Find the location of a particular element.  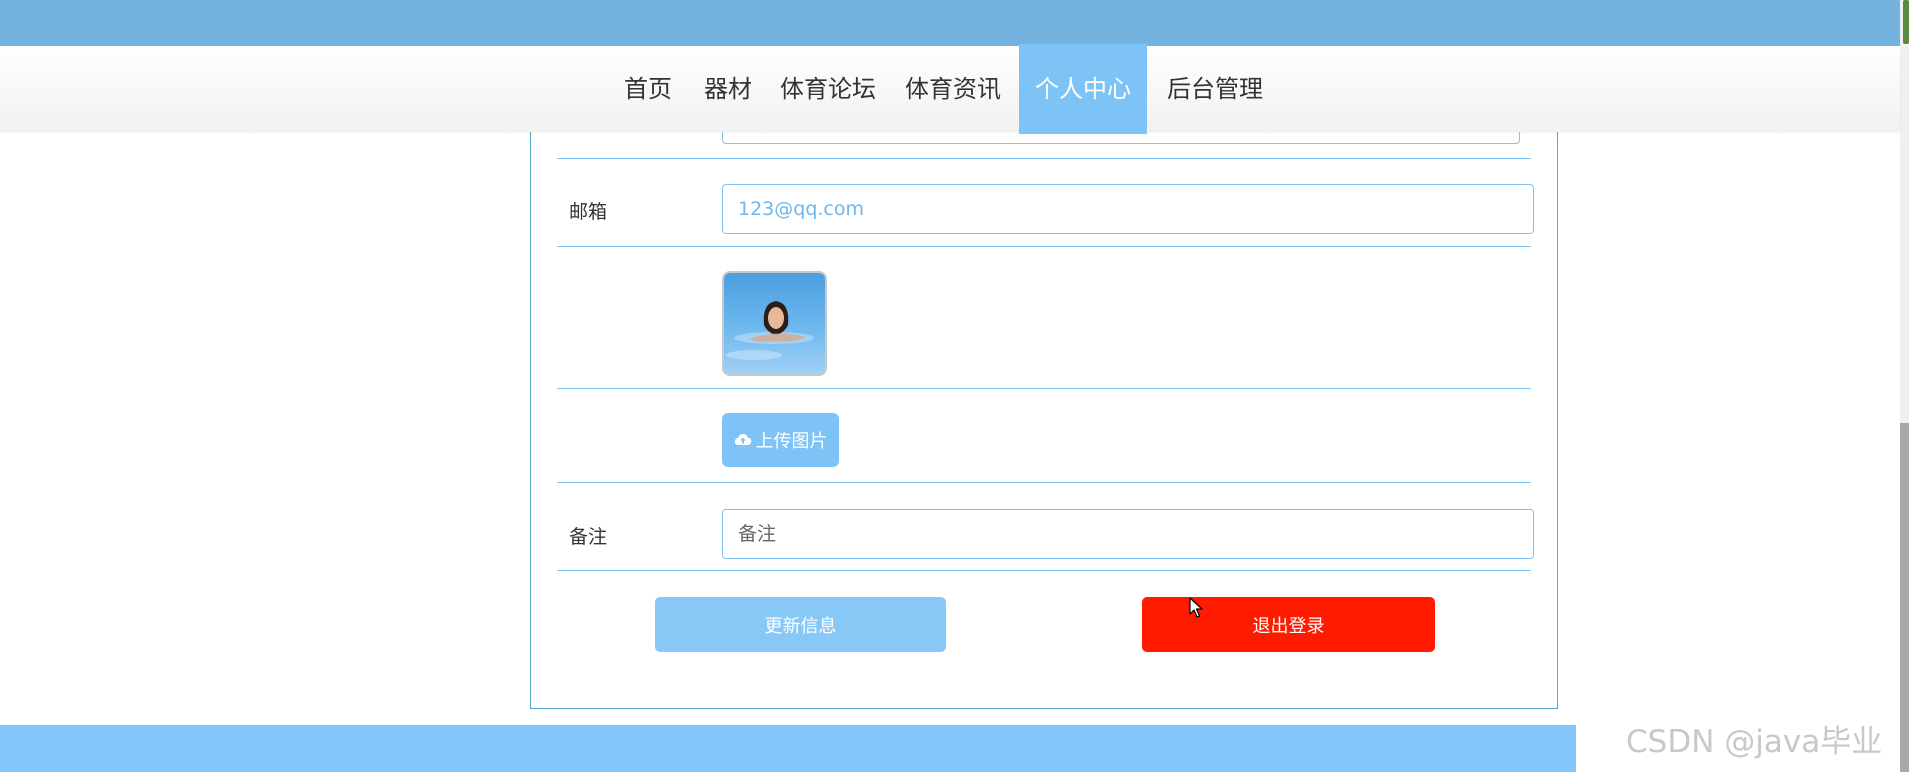

watermark: CSDN @java毕业 is located at coordinates (1754, 742).